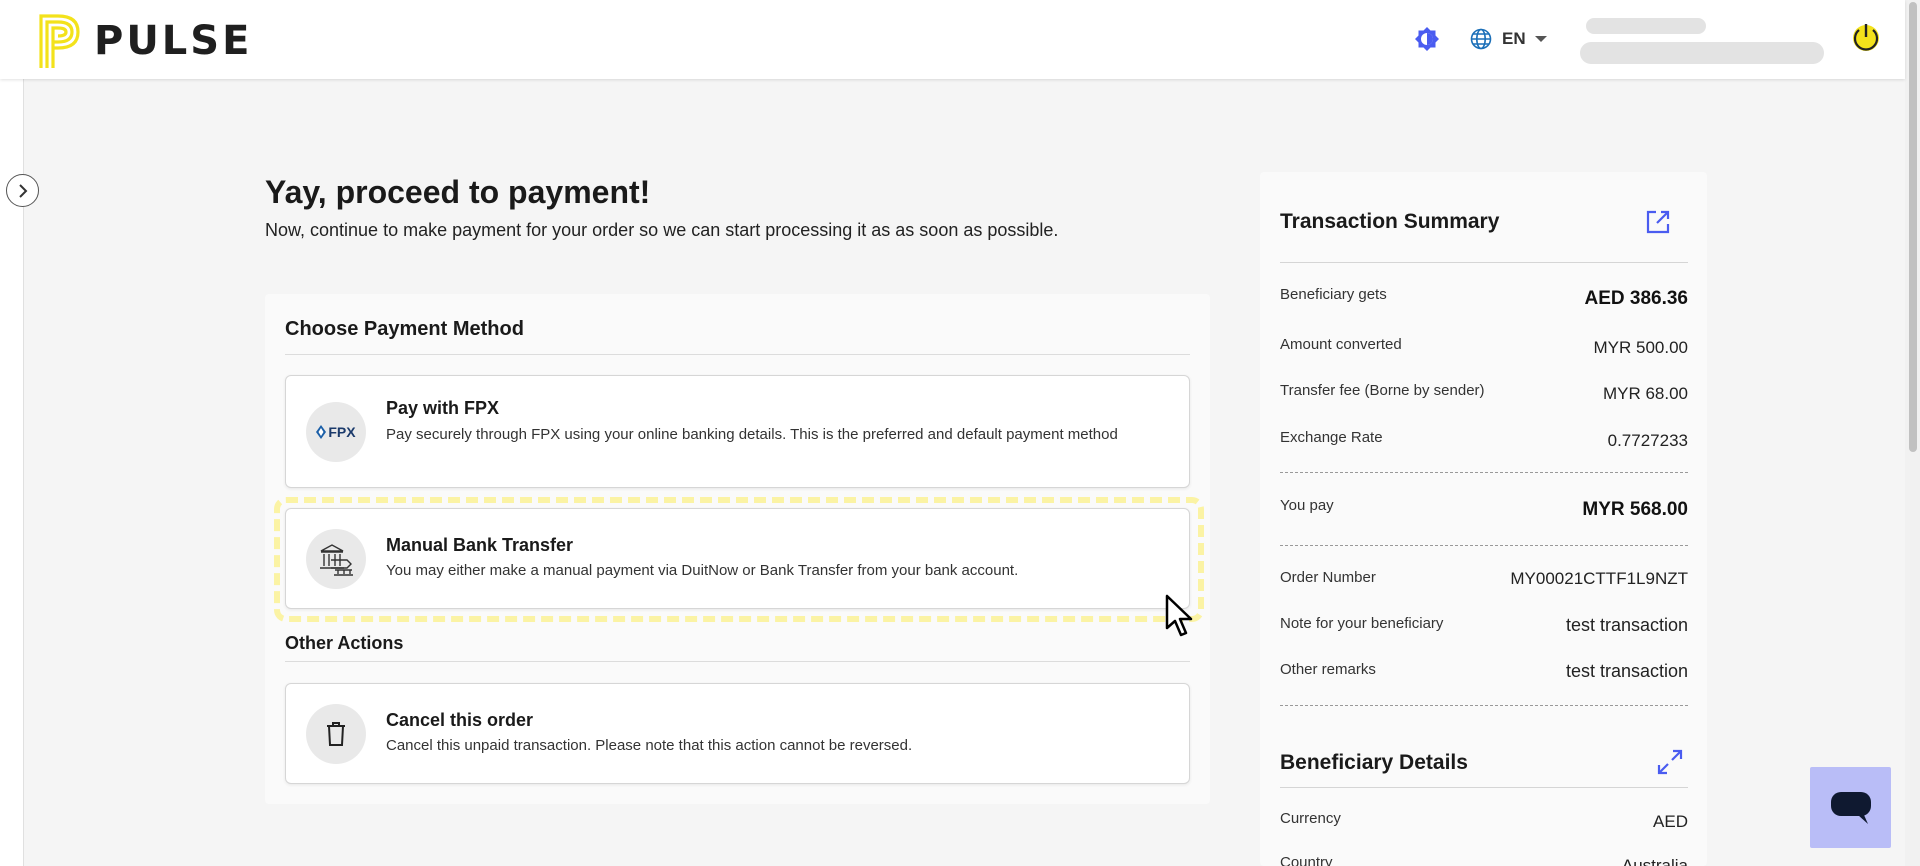 This screenshot has width=1920, height=866. I want to click on trash-icon, so click(336, 734).